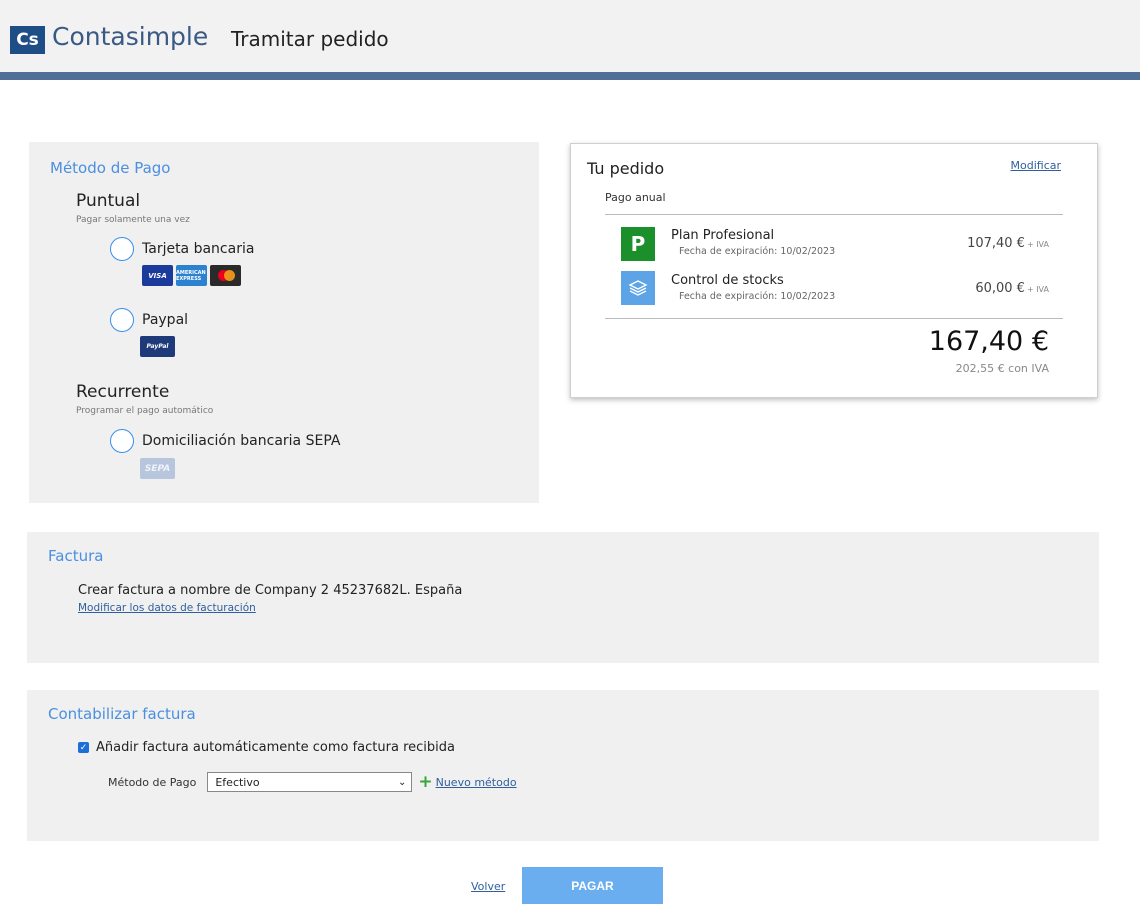  What do you see at coordinates (198, 249) in the screenshot?
I see `option-label: Tarjeta bancaria` at bounding box center [198, 249].